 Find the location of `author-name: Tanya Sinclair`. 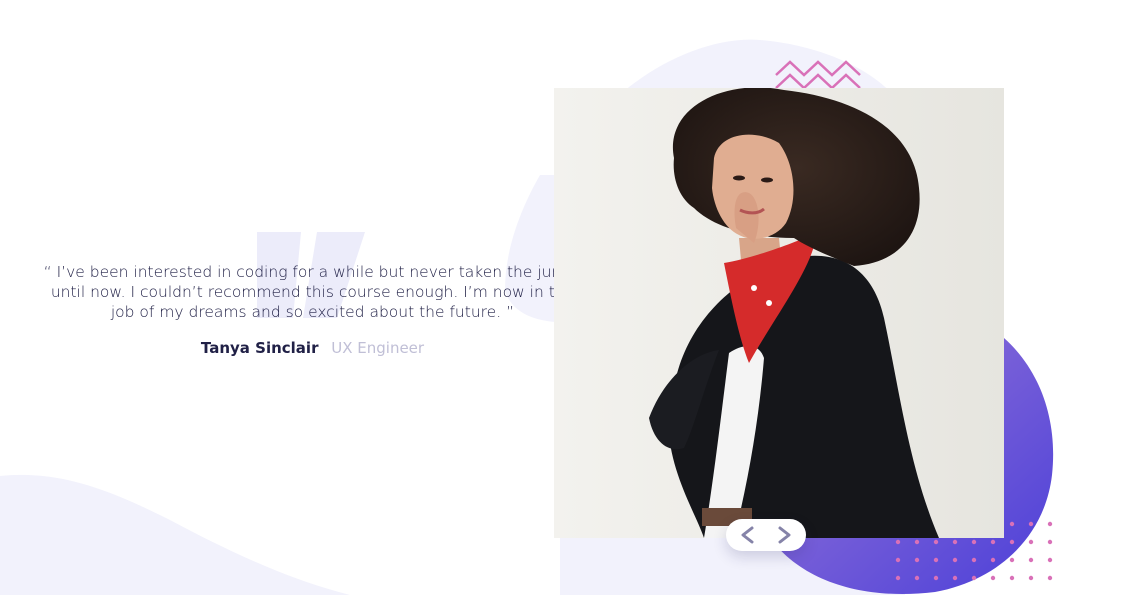

author-name: Tanya Sinclair is located at coordinates (259, 348).